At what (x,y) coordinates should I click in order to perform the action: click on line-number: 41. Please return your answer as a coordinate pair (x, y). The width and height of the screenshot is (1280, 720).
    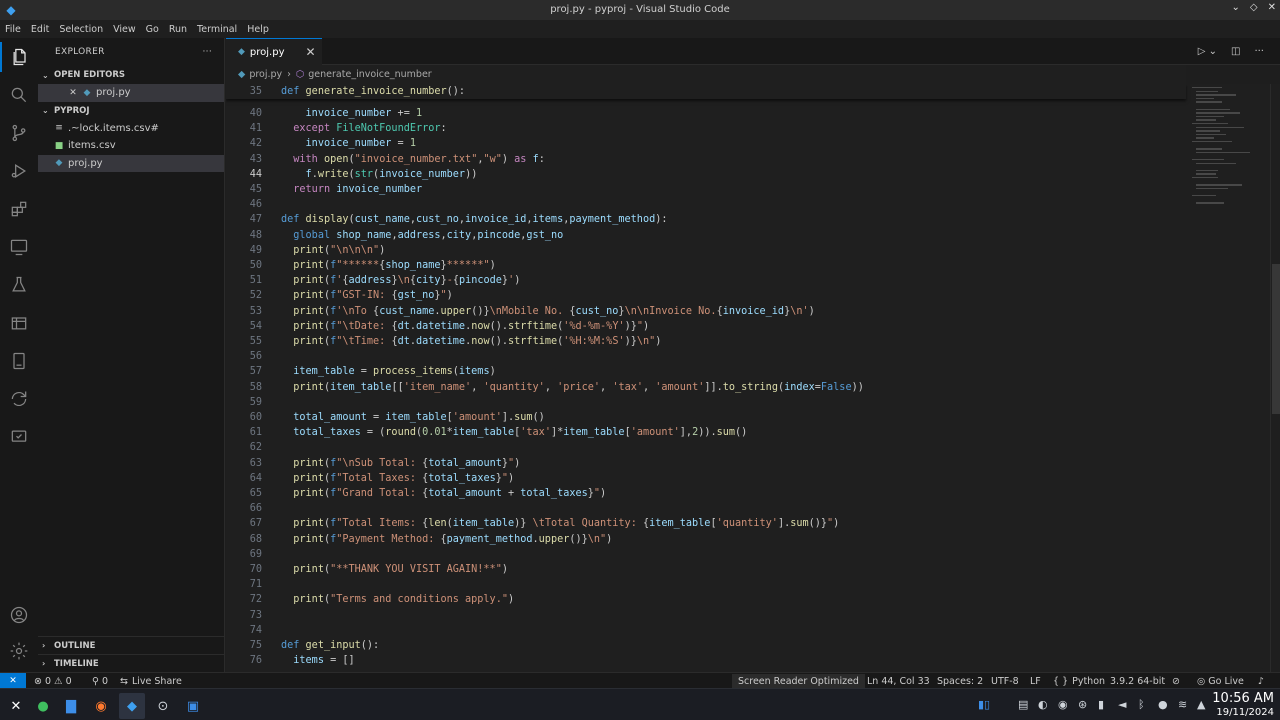
    Looking at the image, I should click on (244, 128).